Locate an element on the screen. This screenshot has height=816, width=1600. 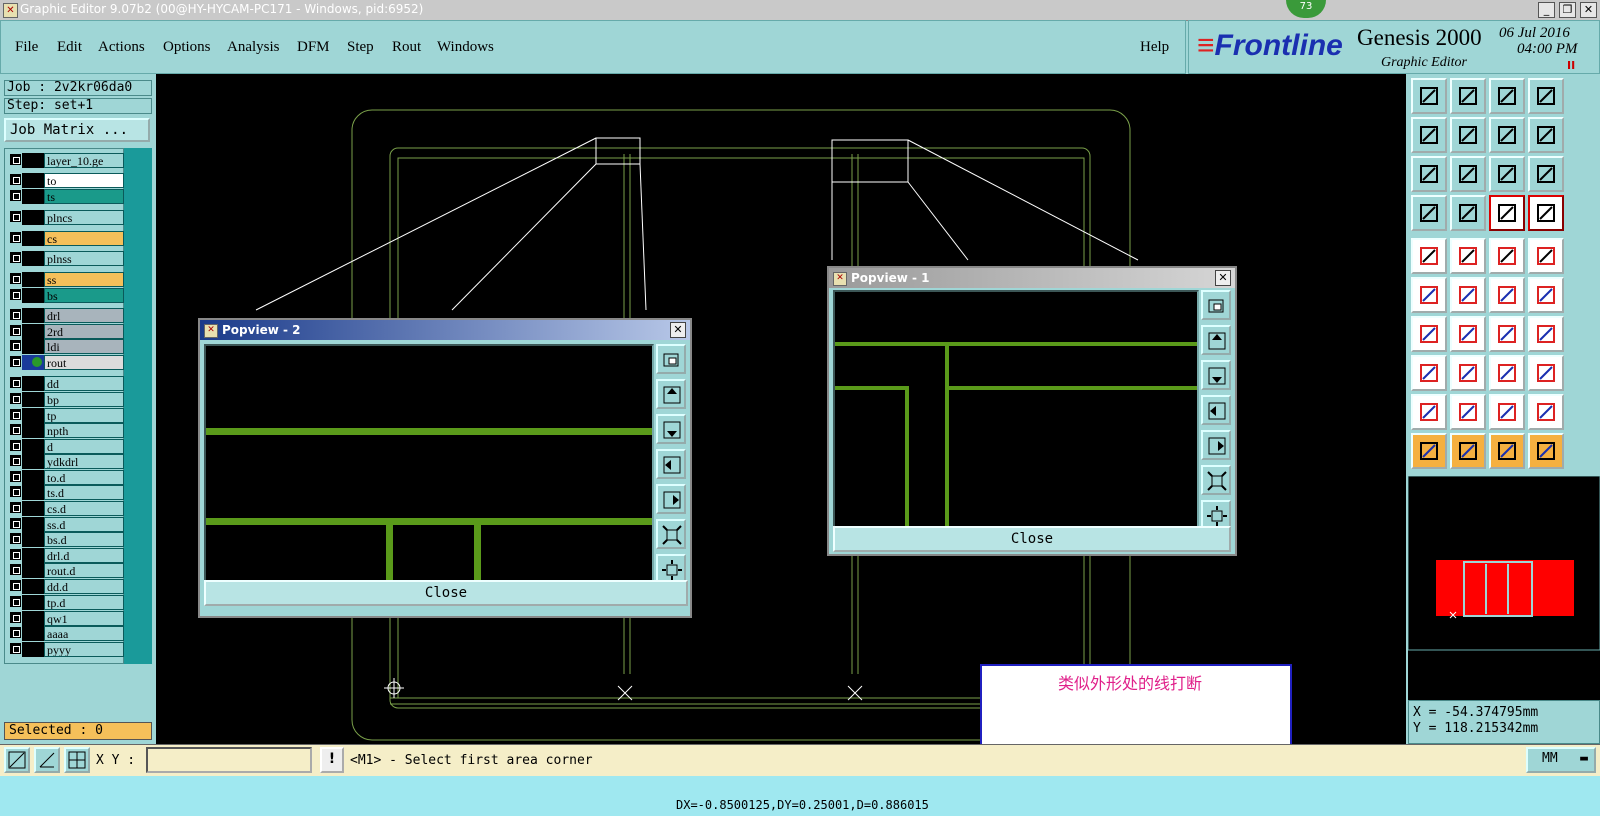
layer-row: pyyy is located at coordinates (66, 649).